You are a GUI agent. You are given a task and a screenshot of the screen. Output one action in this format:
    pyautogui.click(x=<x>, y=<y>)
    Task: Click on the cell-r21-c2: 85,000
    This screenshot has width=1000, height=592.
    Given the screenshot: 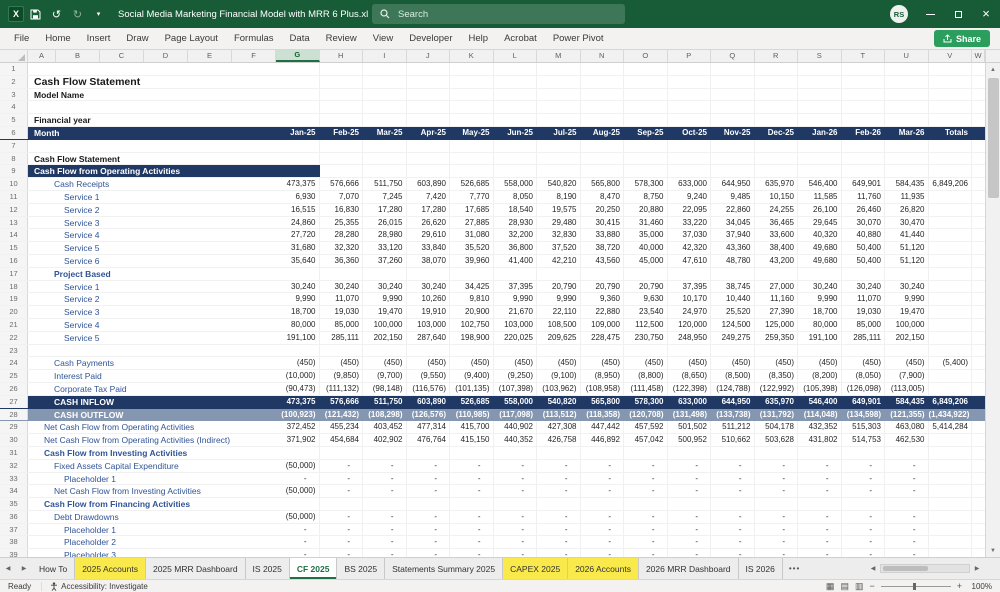 What is the action you would take?
    pyautogui.click(x=341, y=324)
    